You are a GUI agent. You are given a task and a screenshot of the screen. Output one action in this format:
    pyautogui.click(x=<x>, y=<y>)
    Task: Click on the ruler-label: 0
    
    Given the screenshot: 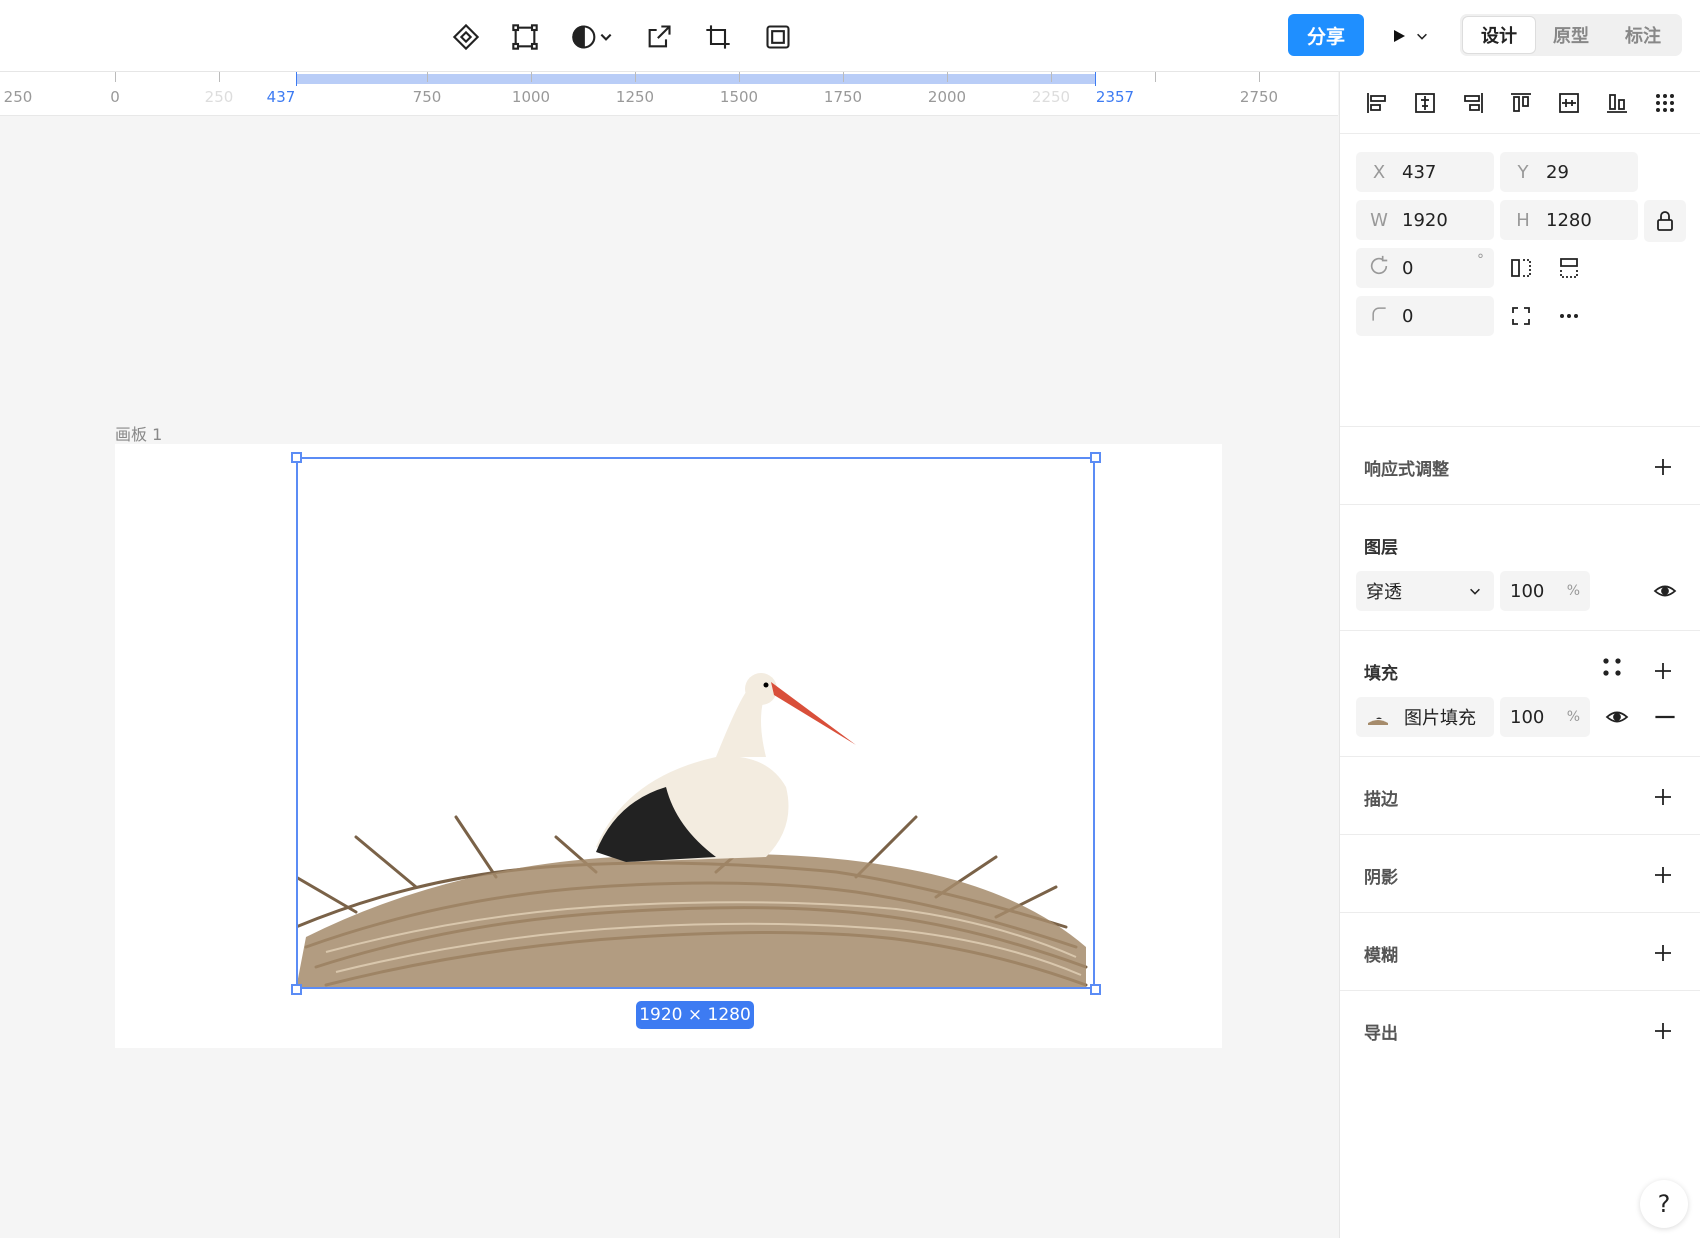 What is the action you would take?
    pyautogui.click(x=115, y=97)
    